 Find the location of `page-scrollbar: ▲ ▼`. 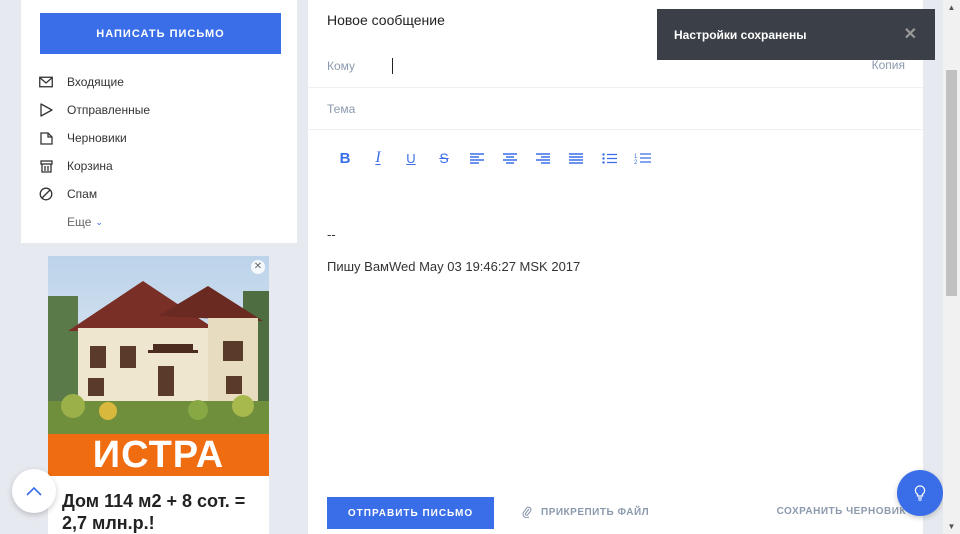

page-scrollbar: ▲ ▼ is located at coordinates (951, 267).